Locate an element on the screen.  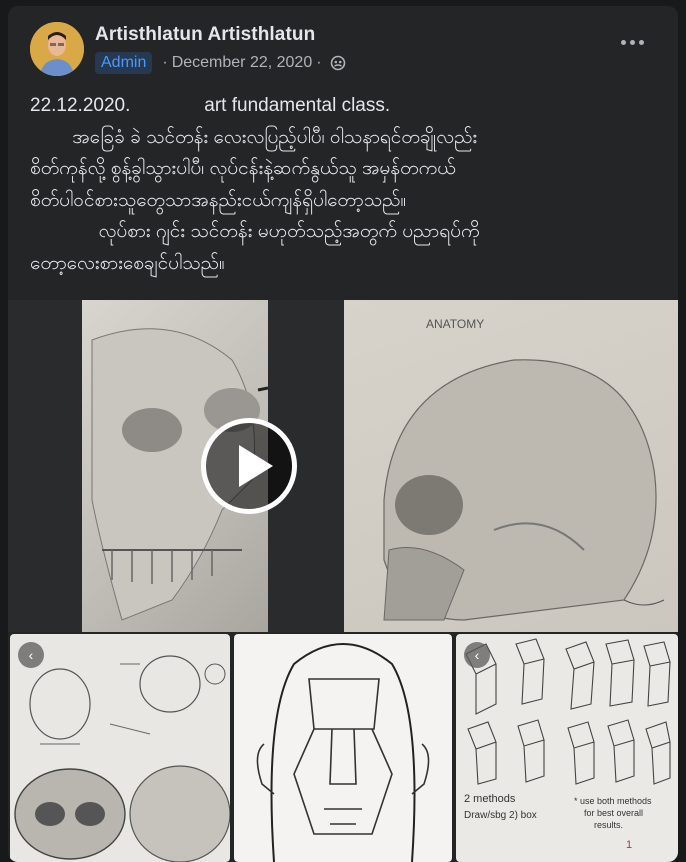
face-planes-thumb is located at coordinates (343, 748).